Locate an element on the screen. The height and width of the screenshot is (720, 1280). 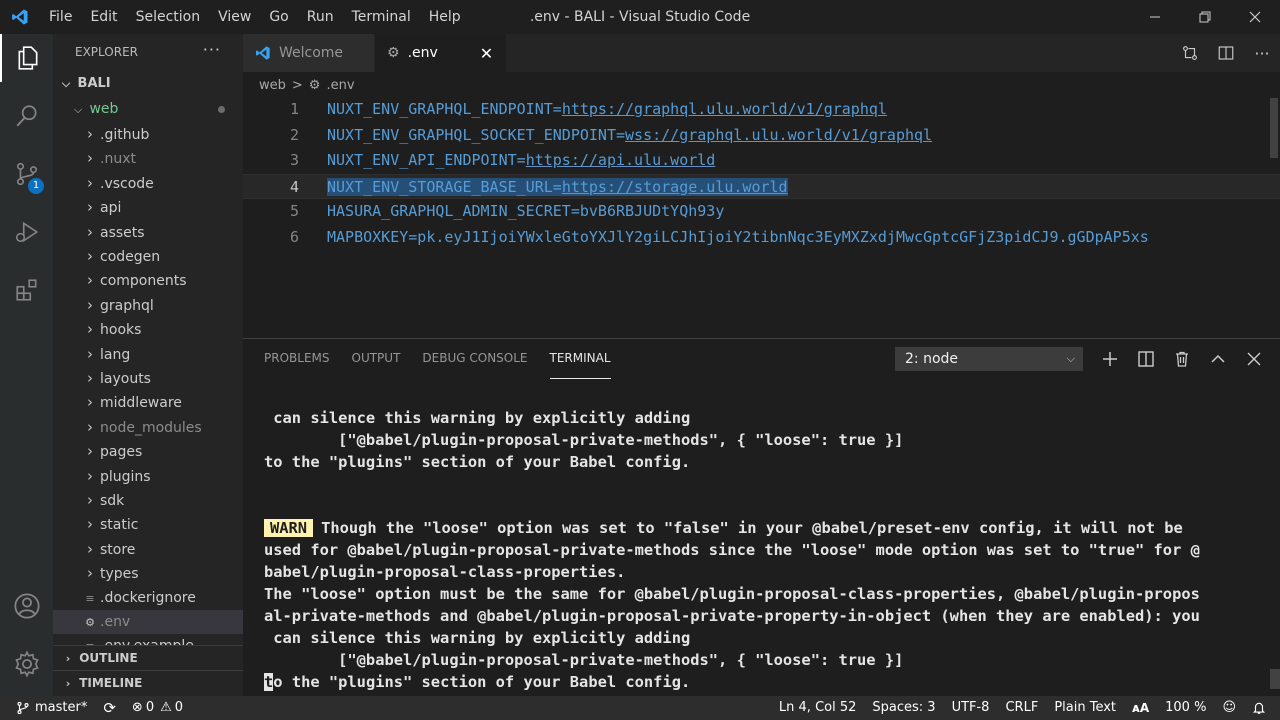
more-editor-actions-button: ··· is located at coordinates (1262, 53).